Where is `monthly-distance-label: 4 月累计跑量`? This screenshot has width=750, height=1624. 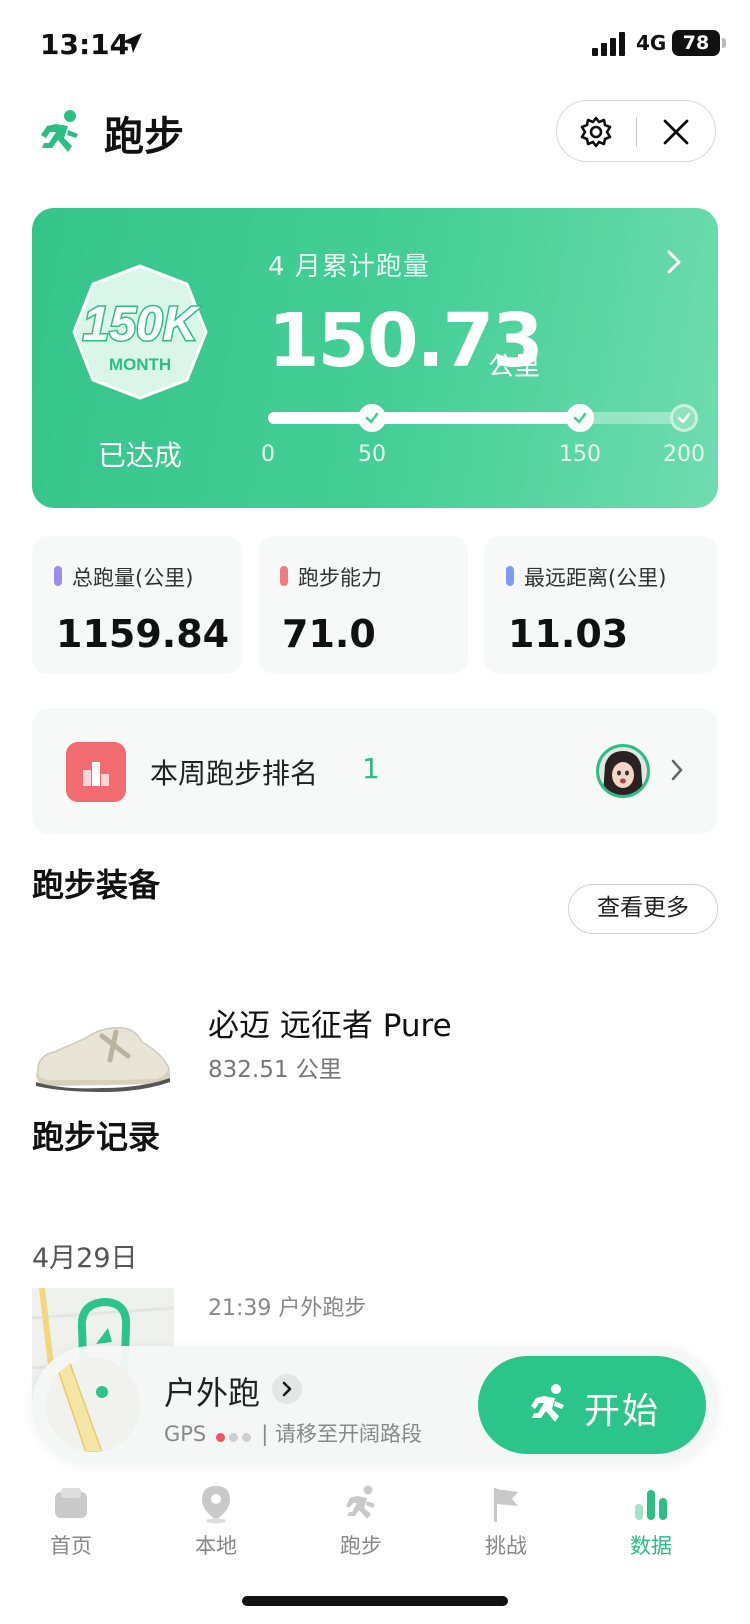 monthly-distance-label: 4 月累计跑量 is located at coordinates (349, 267).